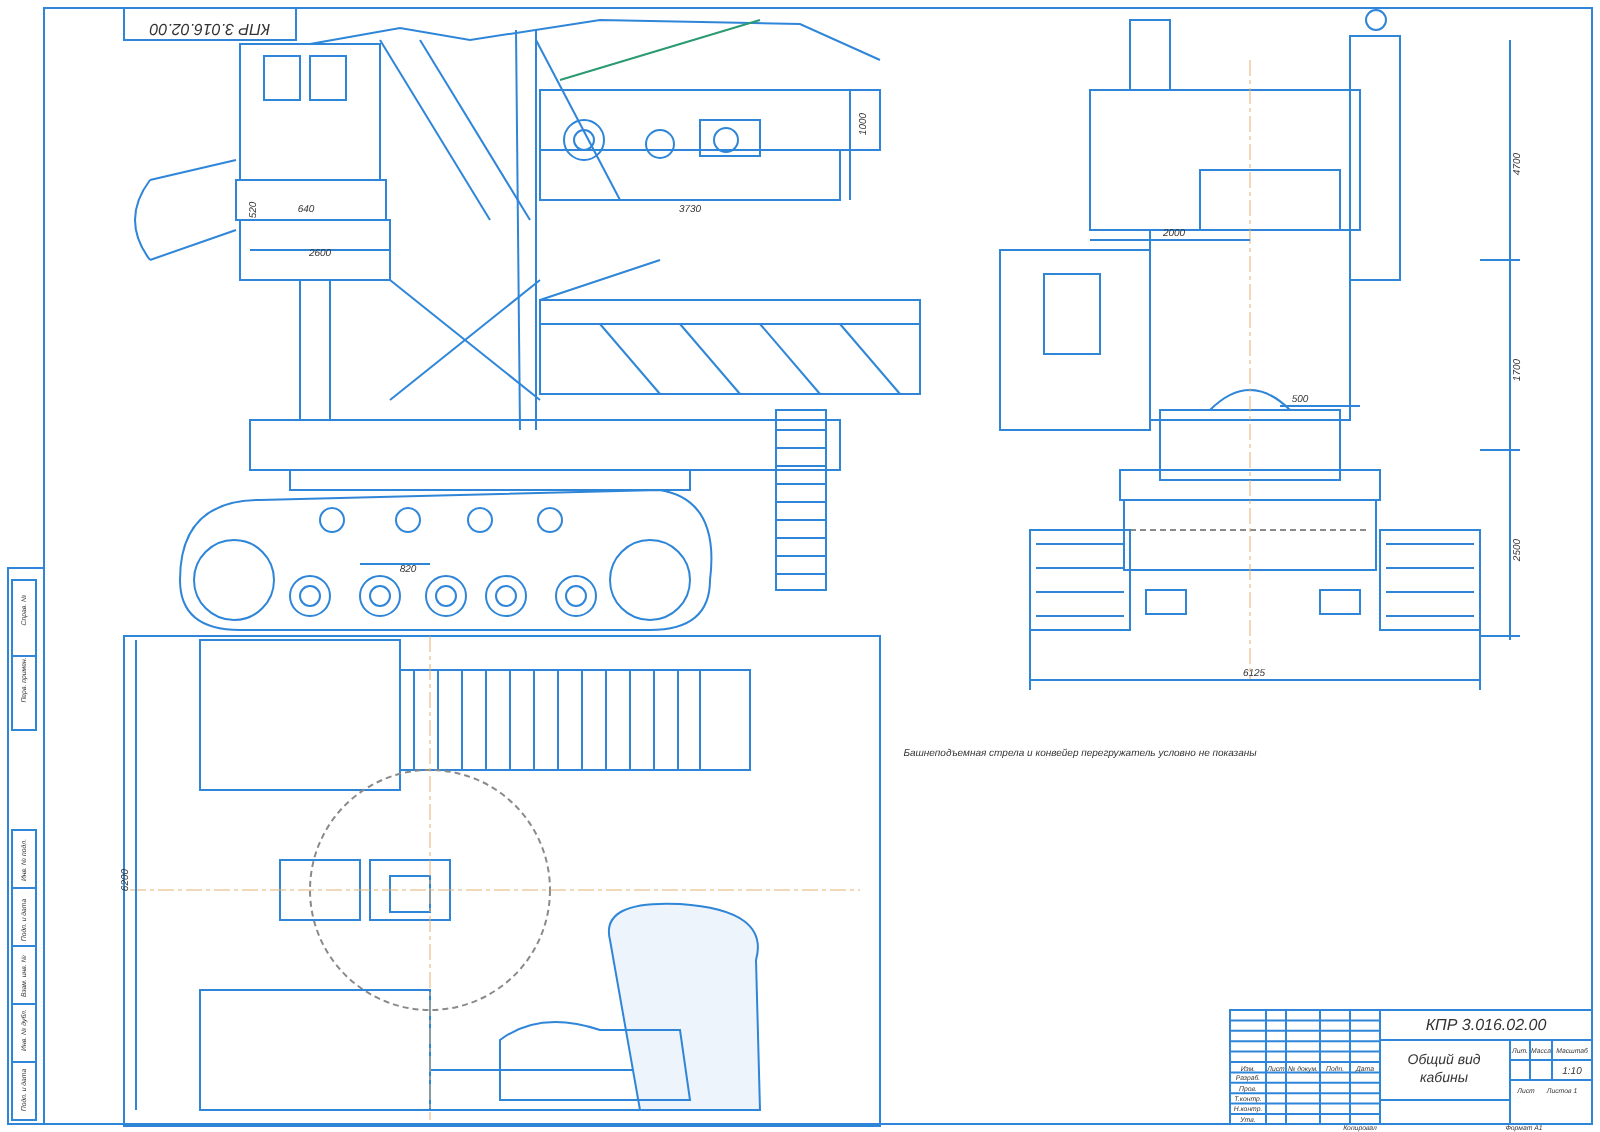  What do you see at coordinates (1486, 1025) in the screenshot?
I see `drawing-designation: КПР 3.016.02.00` at bounding box center [1486, 1025].